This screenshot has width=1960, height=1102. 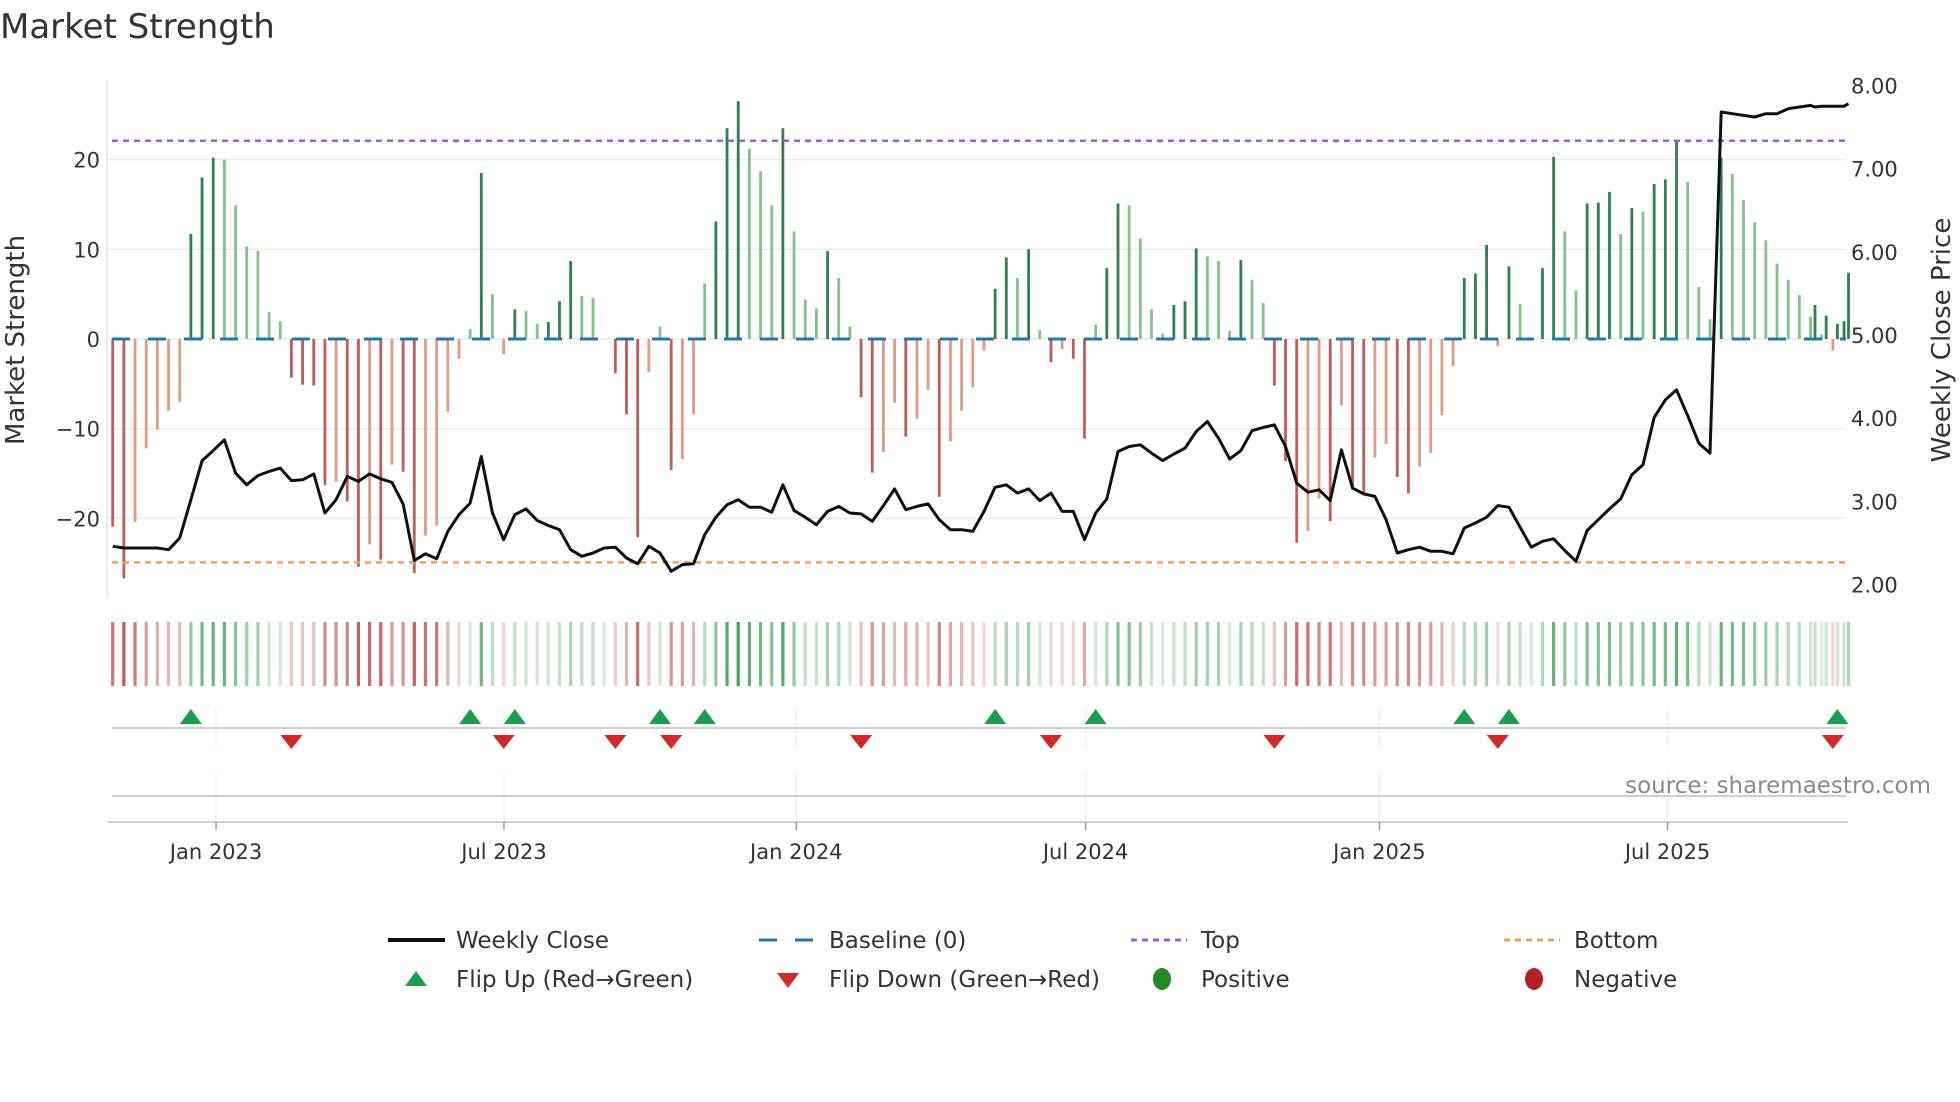 I want to click on legend-item-flip-up: Flip Up (Red→Green), so click(x=549, y=980).